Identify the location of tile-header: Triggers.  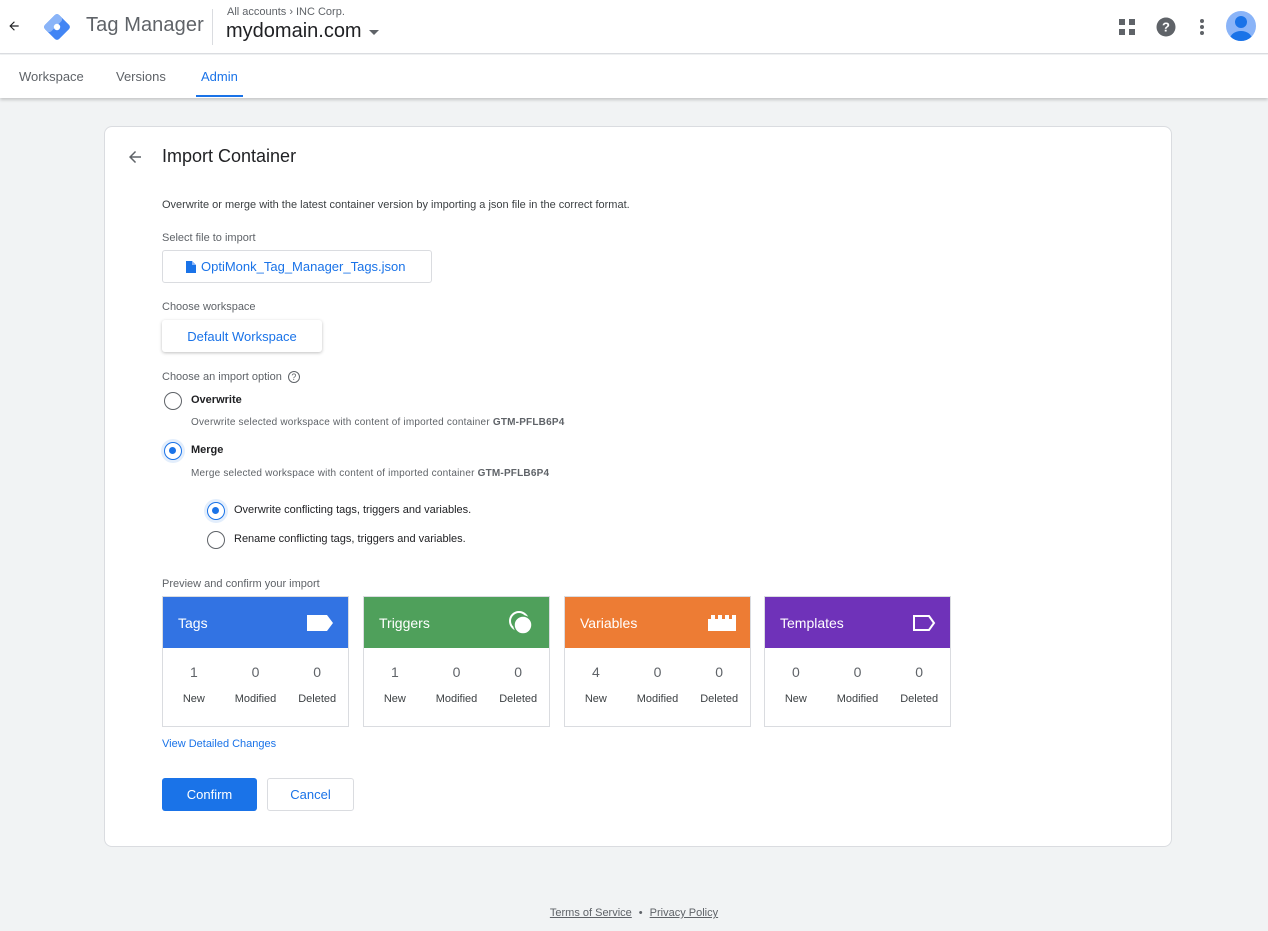
(456, 622).